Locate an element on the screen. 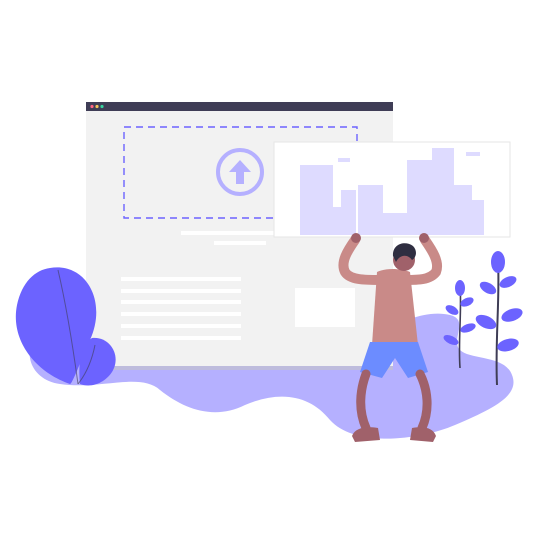 Image resolution: width=550 pixels, height=550 pixels. held-image-panel is located at coordinates (392, 189).